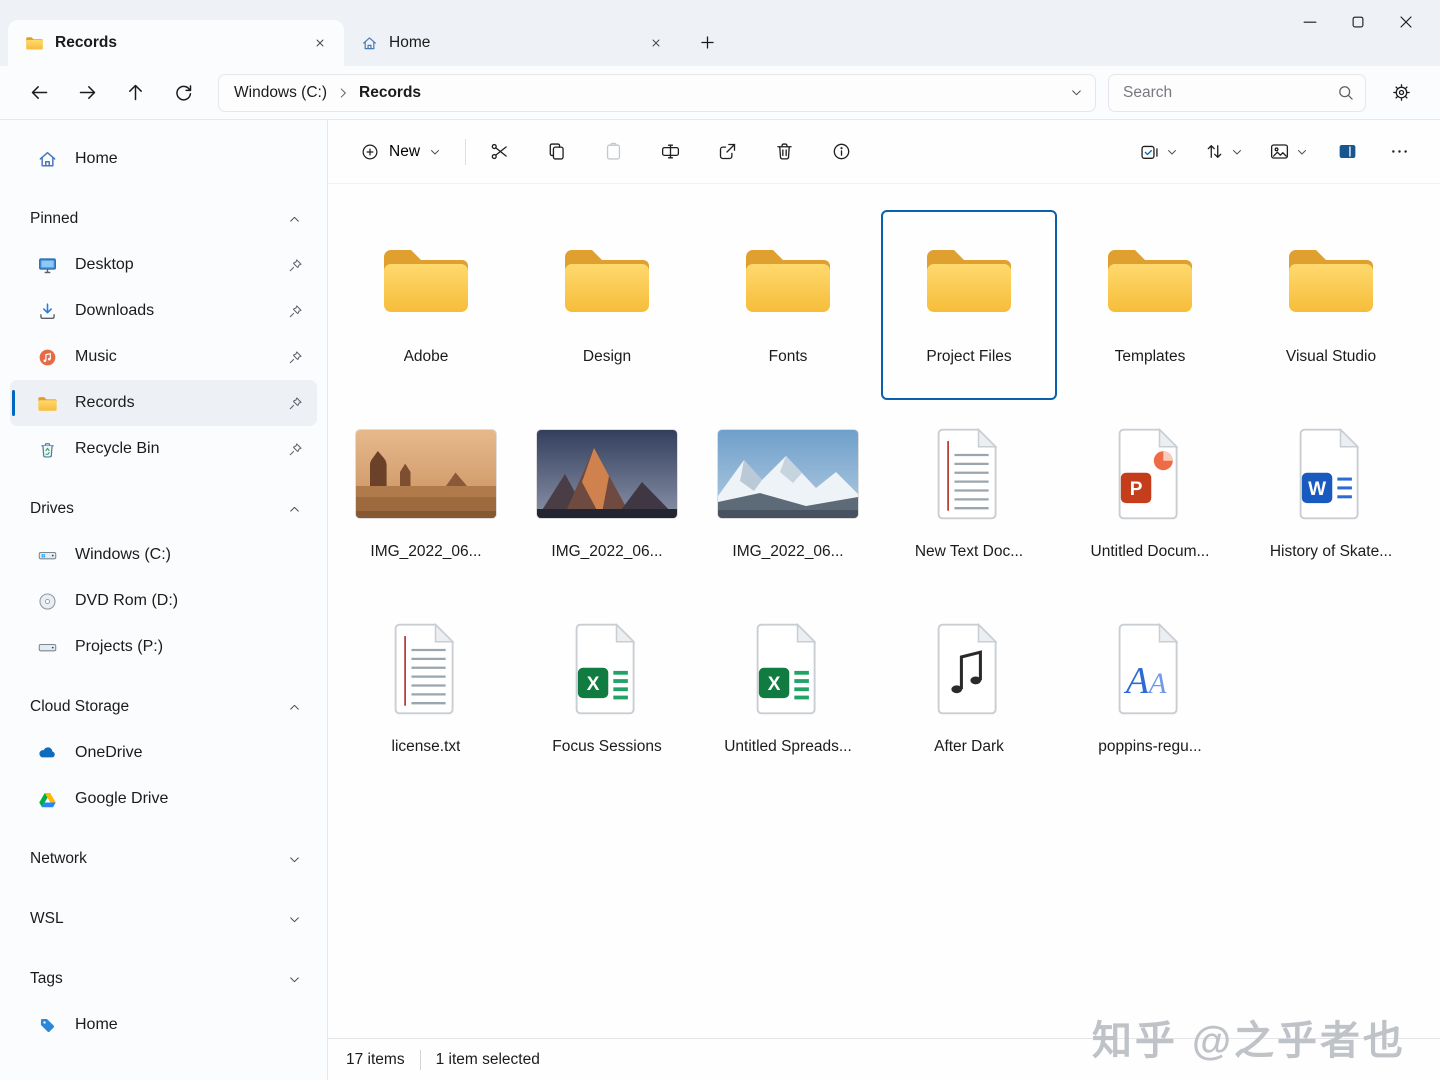 Image resolution: width=1440 pixels, height=1080 pixels. I want to click on search-input, so click(1229, 92).